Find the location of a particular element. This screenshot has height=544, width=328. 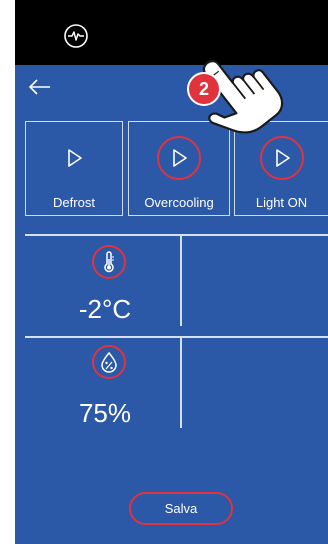

pointing-hand-icon is located at coordinates (243, 97).